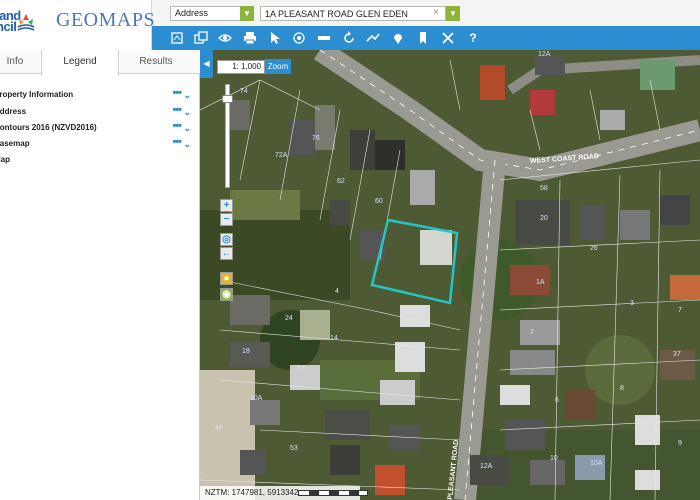  What do you see at coordinates (48, 127) in the screenshot?
I see `layer-label: Contours 2016 (NZVD2016)` at bounding box center [48, 127].